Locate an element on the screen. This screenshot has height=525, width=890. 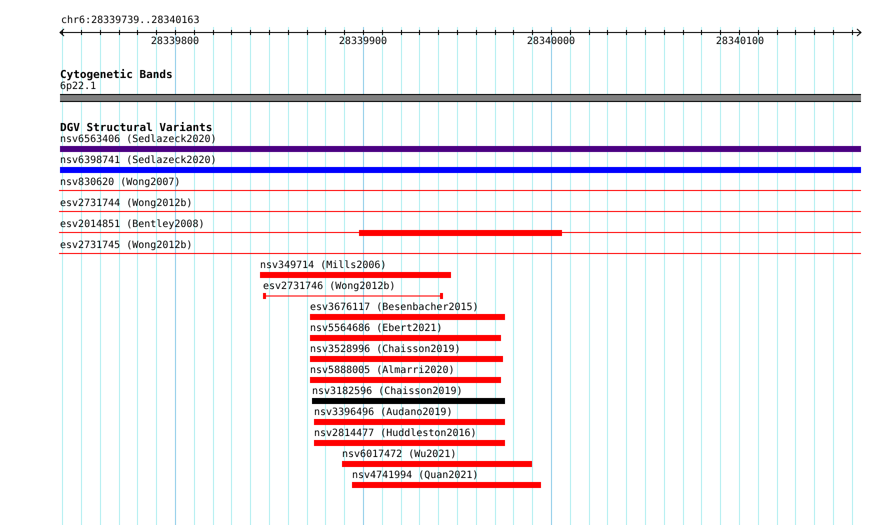
feature-label: nsv3528996 (Chaisson2019) is located at coordinates (385, 350).